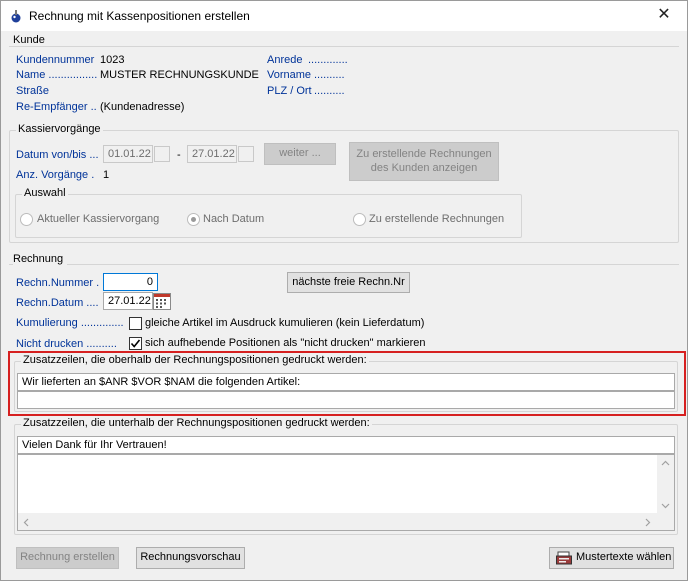  Describe the element at coordinates (344, 264) in the screenshot. I see `rechnung-separator` at that location.